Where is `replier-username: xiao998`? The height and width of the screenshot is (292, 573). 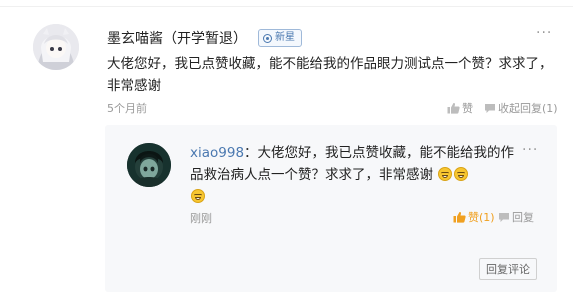
replier-username: xiao998 is located at coordinates (217, 153).